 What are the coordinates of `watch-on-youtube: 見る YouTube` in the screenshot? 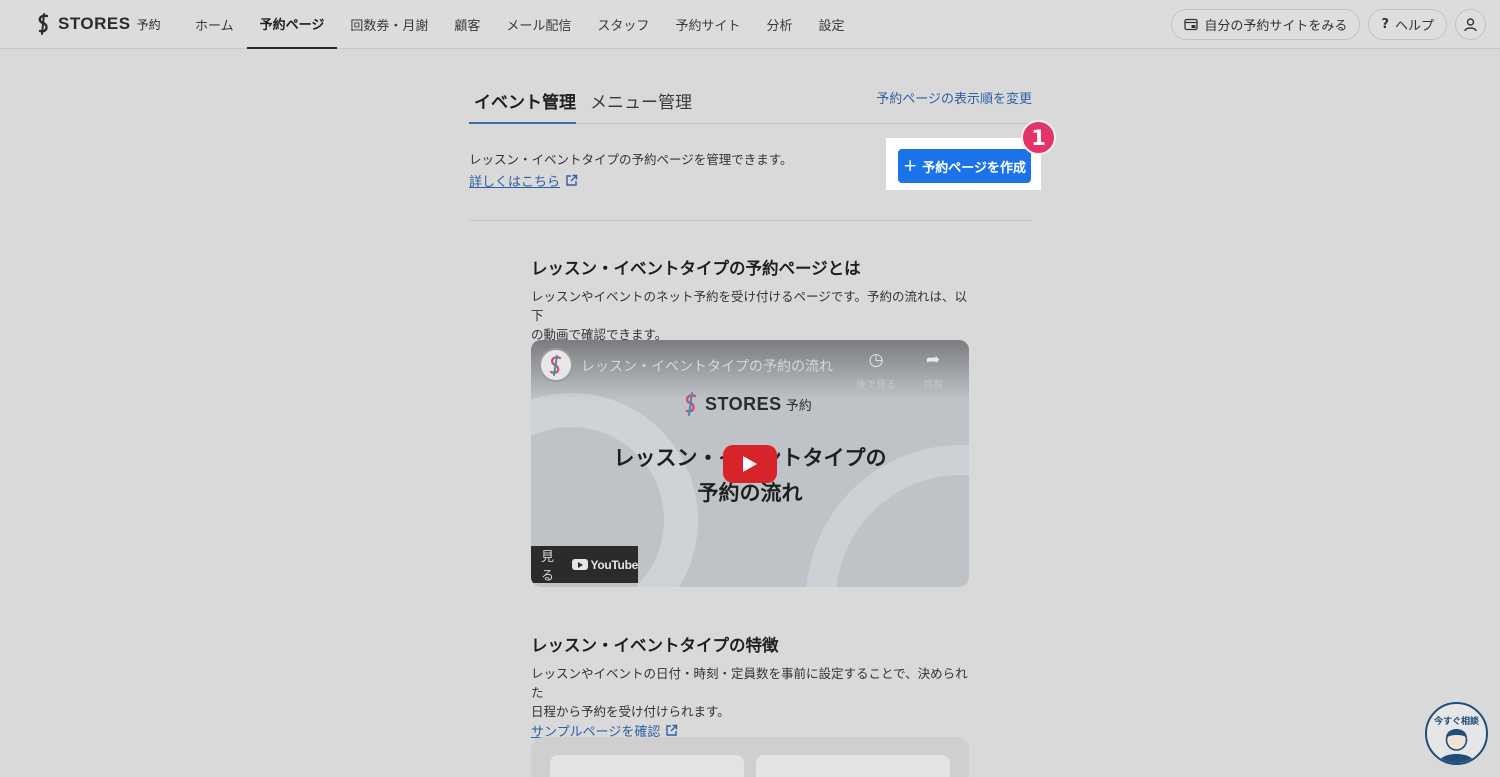 It's located at (585, 565).